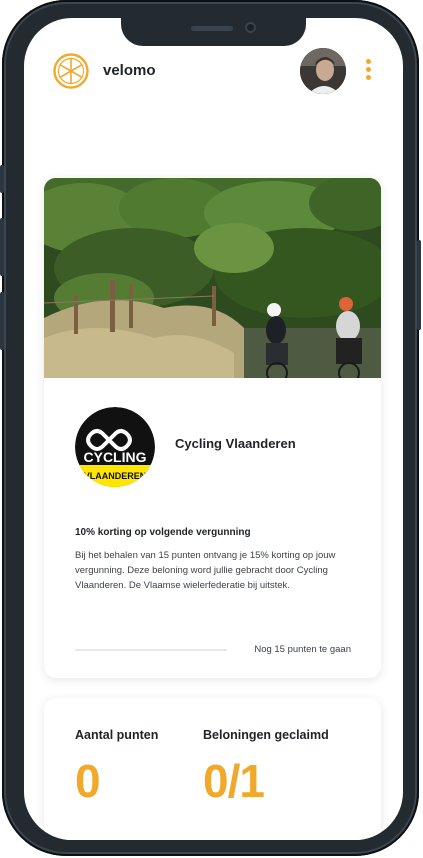 This screenshot has width=423, height=858. I want to click on rewards-claimed-label: Beloningen geclaimd, so click(266, 735).